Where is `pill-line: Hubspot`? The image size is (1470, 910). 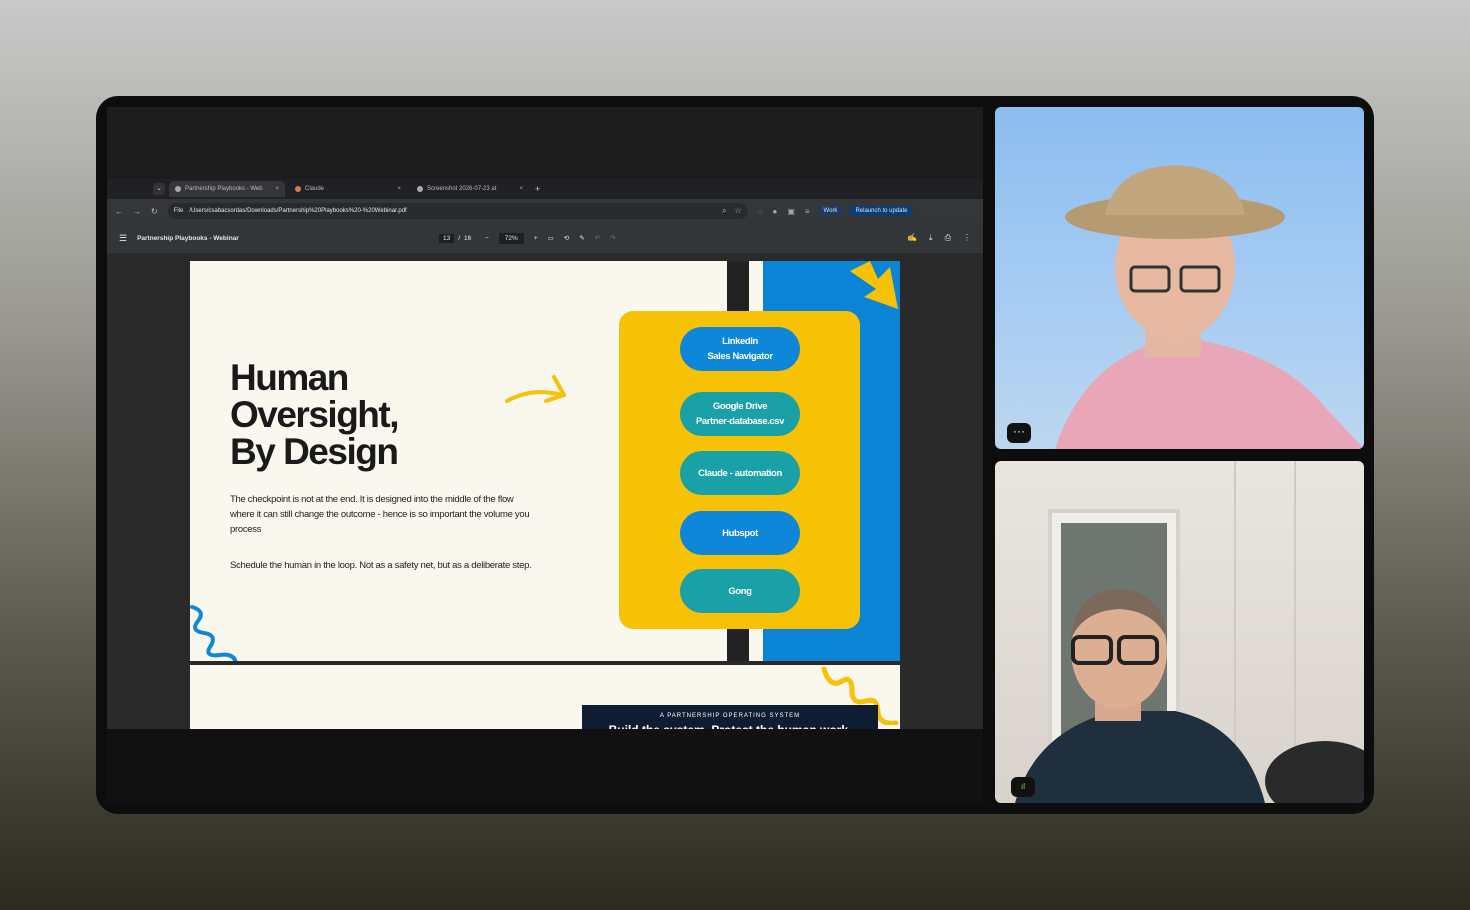 pill-line: Hubspot is located at coordinates (740, 533).